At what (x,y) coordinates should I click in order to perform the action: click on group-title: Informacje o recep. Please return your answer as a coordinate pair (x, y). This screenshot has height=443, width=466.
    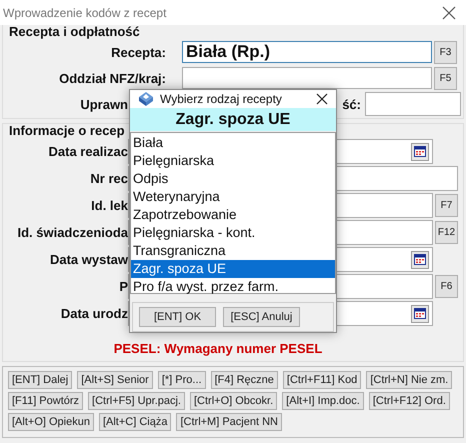
    Looking at the image, I should click on (67, 131).